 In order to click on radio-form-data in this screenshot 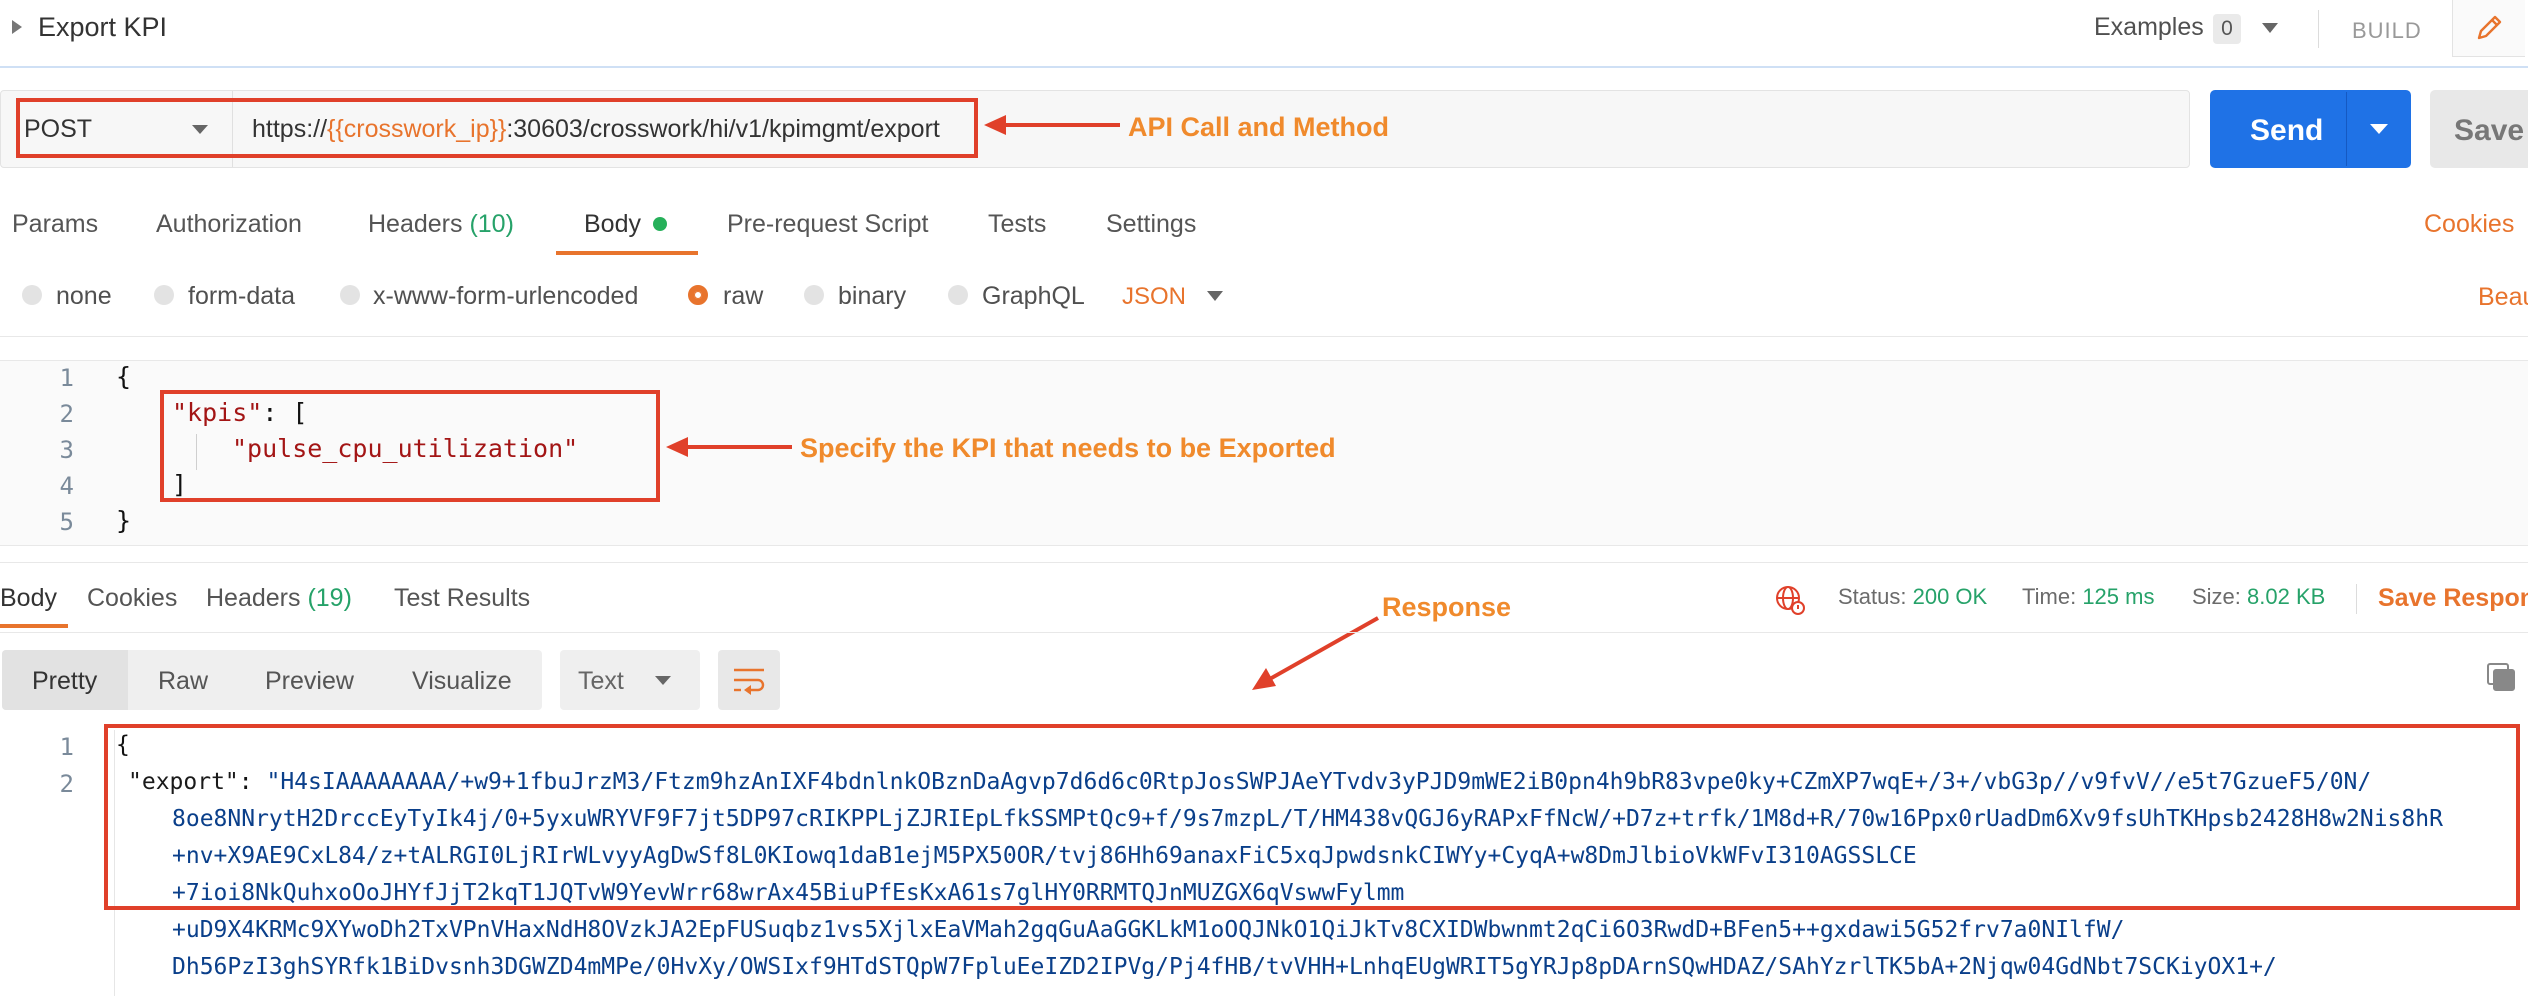, I will do `click(164, 295)`.